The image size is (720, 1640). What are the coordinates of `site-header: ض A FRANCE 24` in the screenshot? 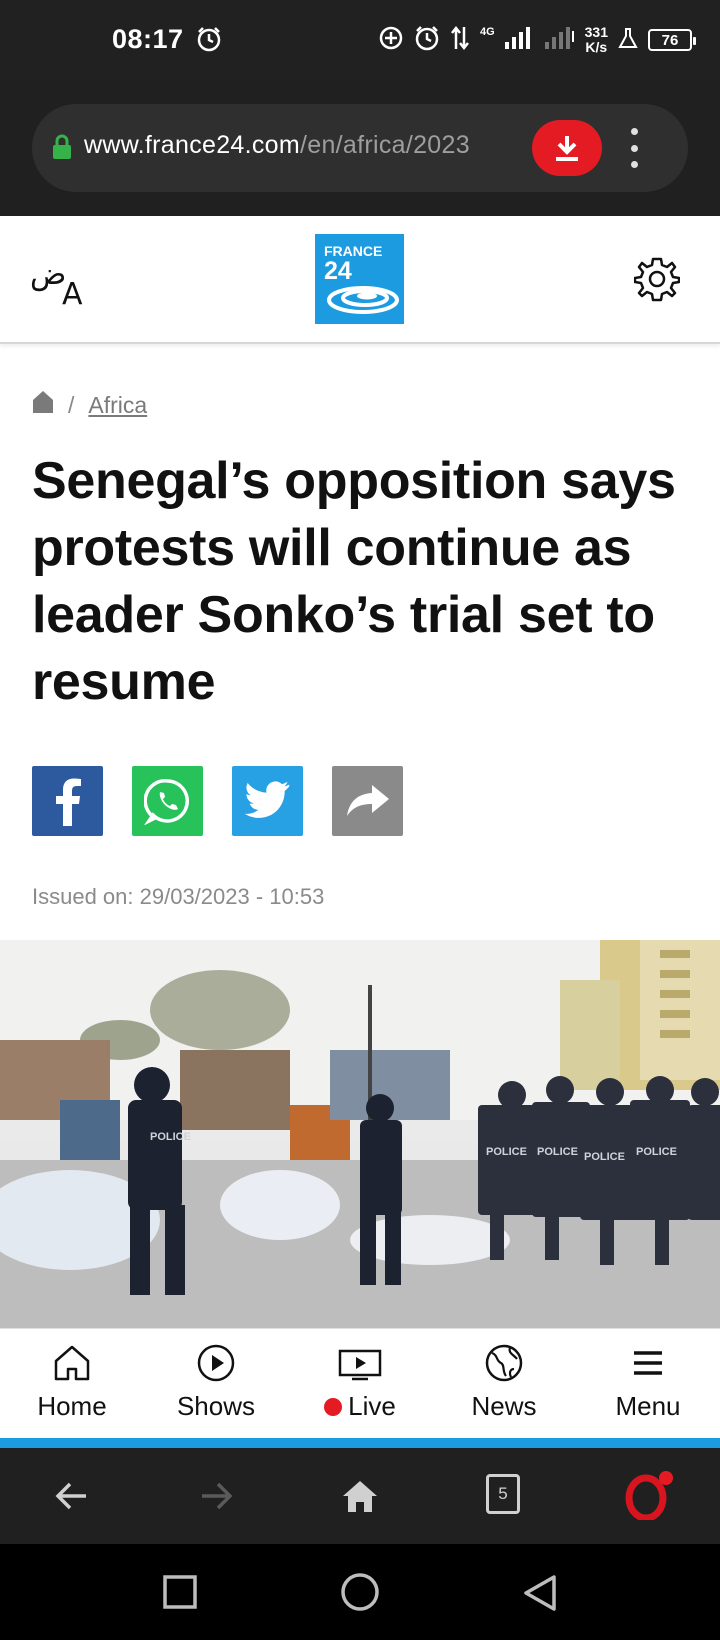 It's located at (360, 280).